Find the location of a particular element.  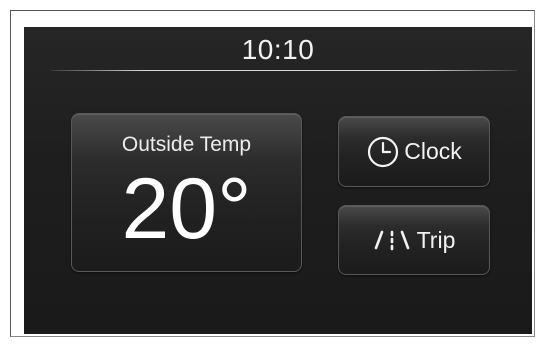

clock-button: Clock is located at coordinates (414, 151).